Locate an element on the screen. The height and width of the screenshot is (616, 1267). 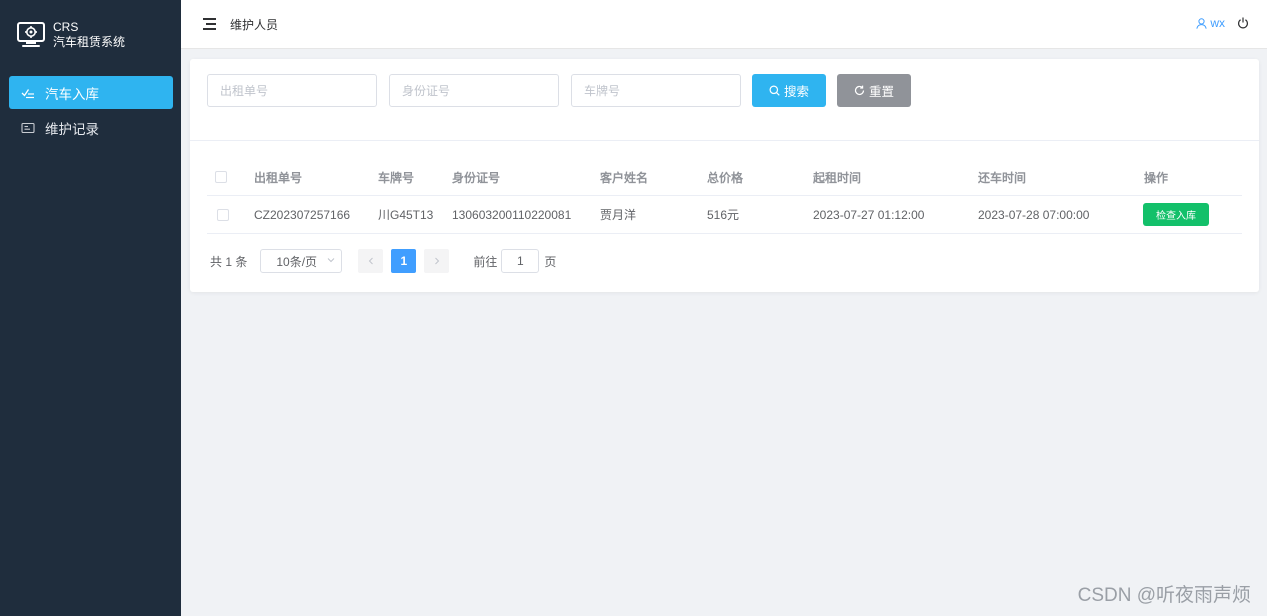
column-header: 车牌号 is located at coordinates (396, 177).